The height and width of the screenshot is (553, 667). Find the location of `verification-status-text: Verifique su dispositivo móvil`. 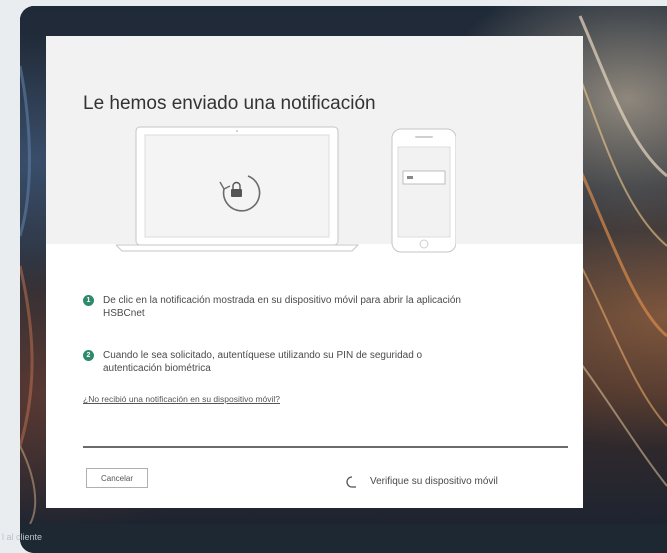

verification-status-text: Verifique su dispositivo móvil is located at coordinates (434, 481).